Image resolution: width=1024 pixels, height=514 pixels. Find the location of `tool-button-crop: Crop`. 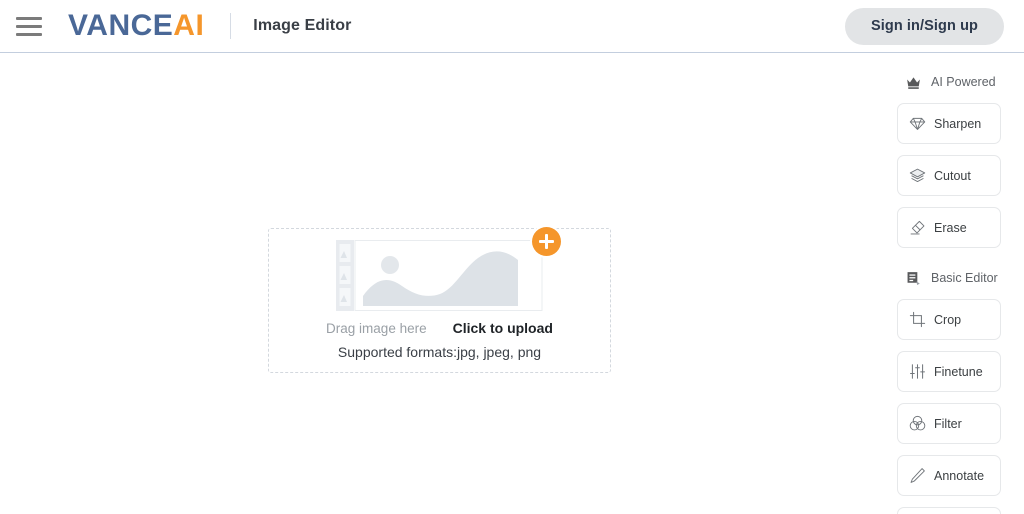

tool-button-crop: Crop is located at coordinates (949, 319).